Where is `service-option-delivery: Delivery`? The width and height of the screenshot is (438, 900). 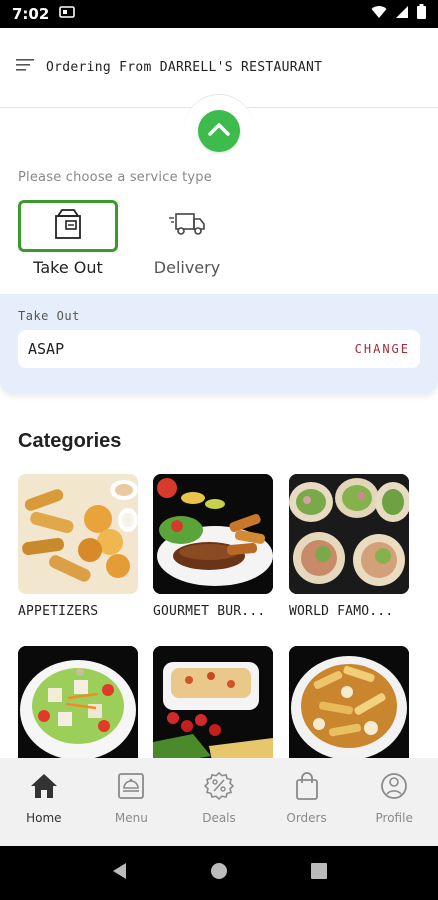 service-option-delivery: Delivery is located at coordinates (187, 238).